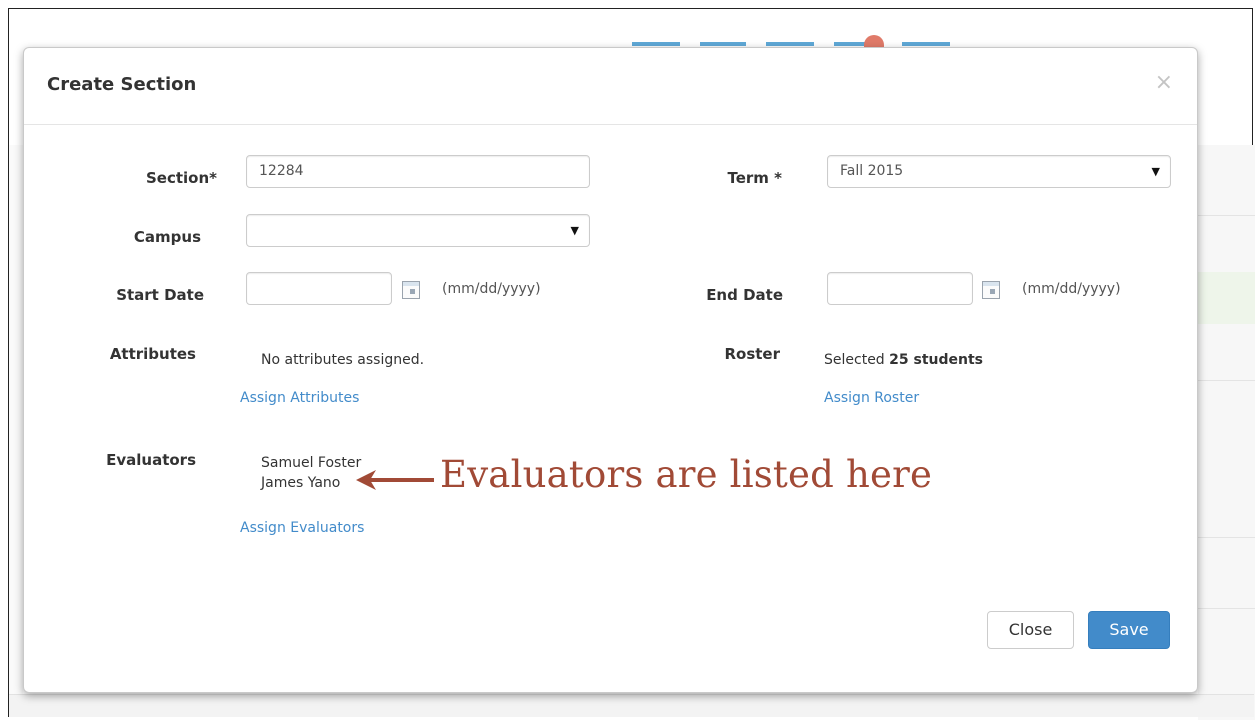  Describe the element at coordinates (122, 84) in the screenshot. I see `modal-title: Create Section` at that location.